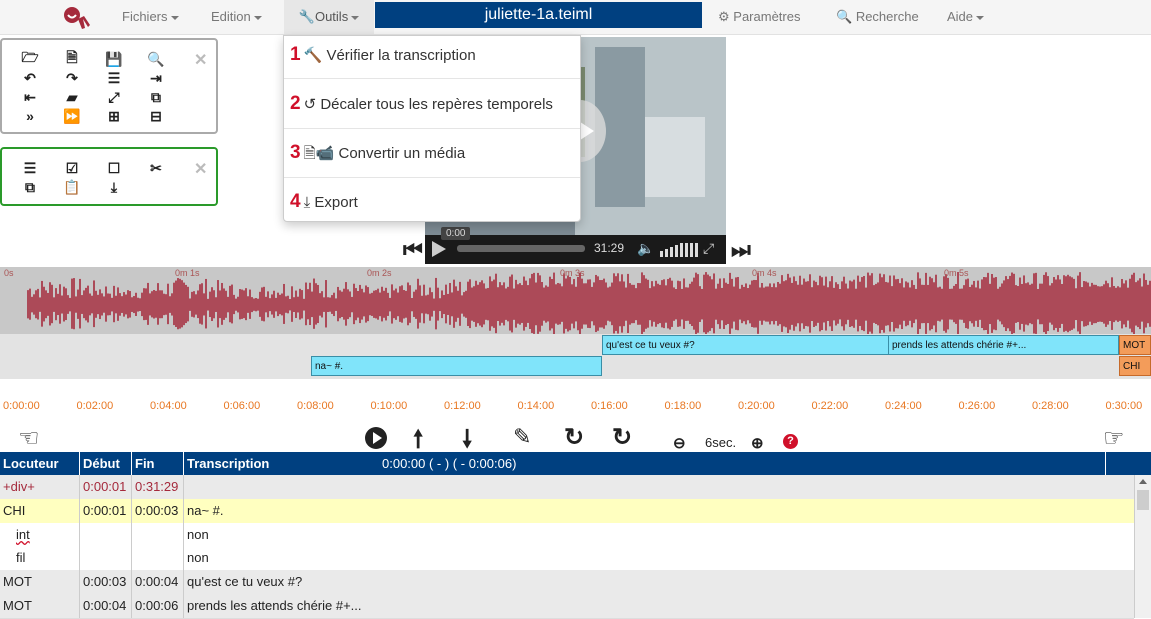 Image resolution: width=1151 pixels, height=619 pixels. What do you see at coordinates (156, 168) in the screenshot?
I see `scissors-icon: ✂` at bounding box center [156, 168].